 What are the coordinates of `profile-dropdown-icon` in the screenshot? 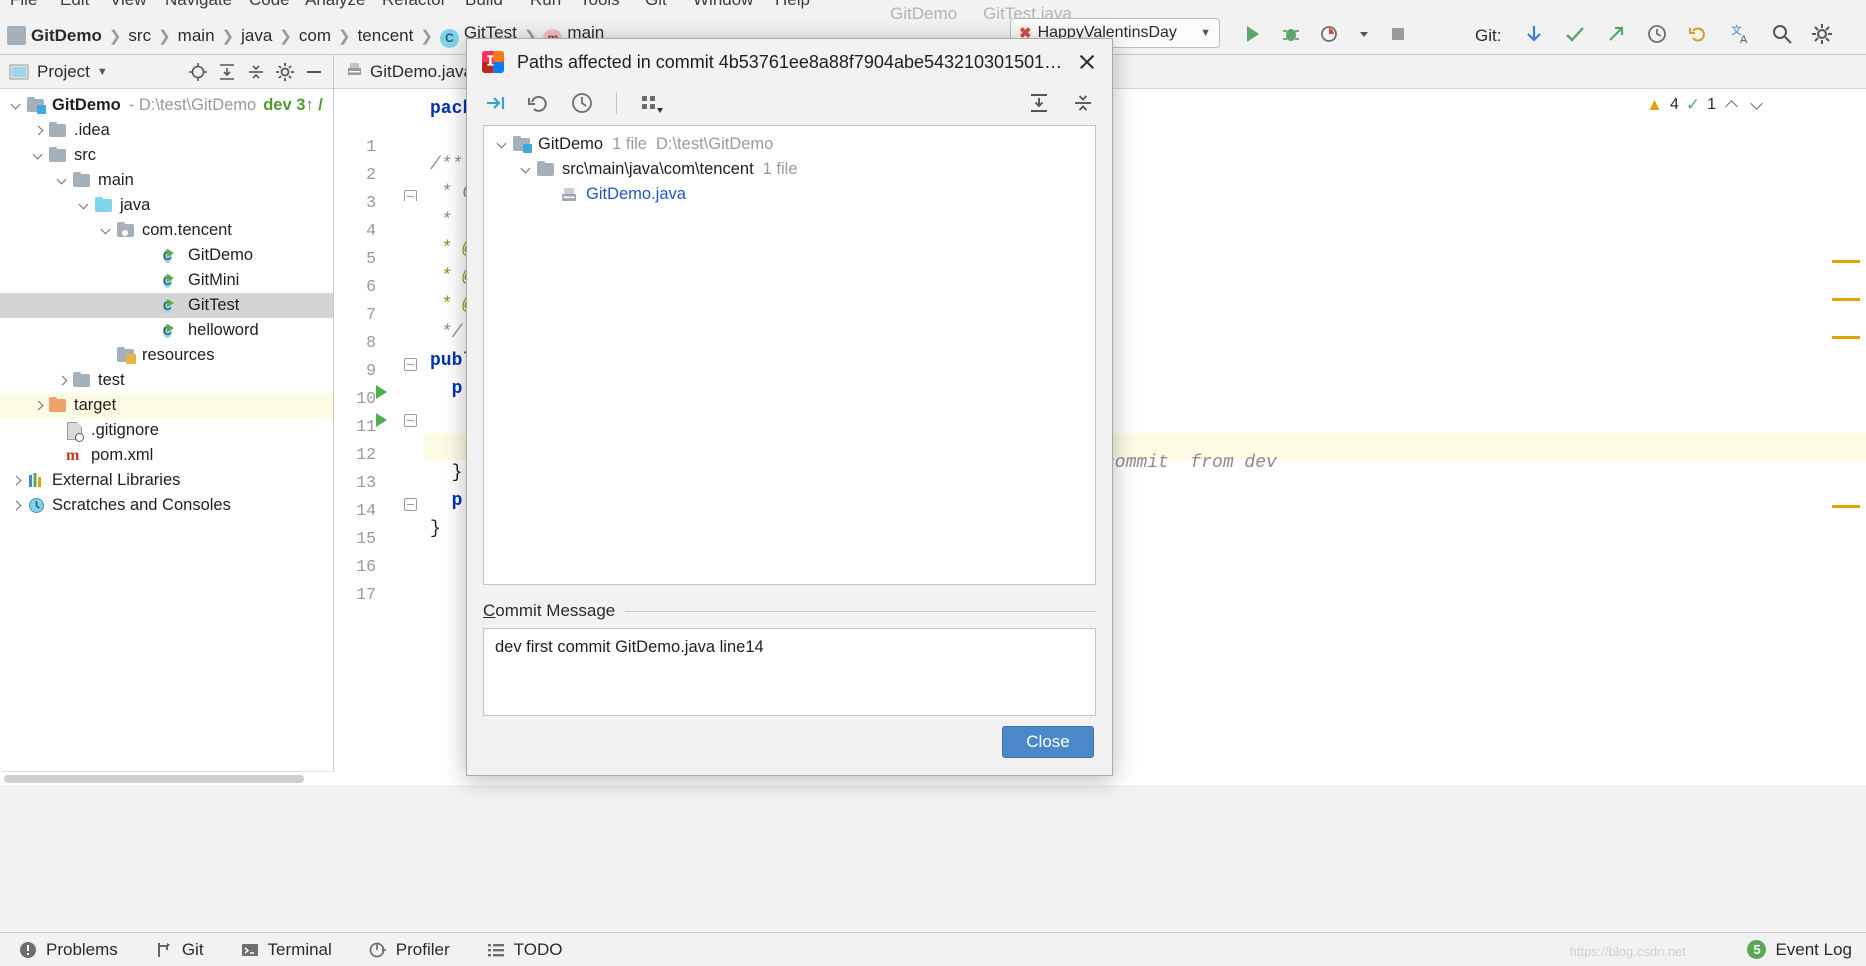 It's located at (1364, 34).